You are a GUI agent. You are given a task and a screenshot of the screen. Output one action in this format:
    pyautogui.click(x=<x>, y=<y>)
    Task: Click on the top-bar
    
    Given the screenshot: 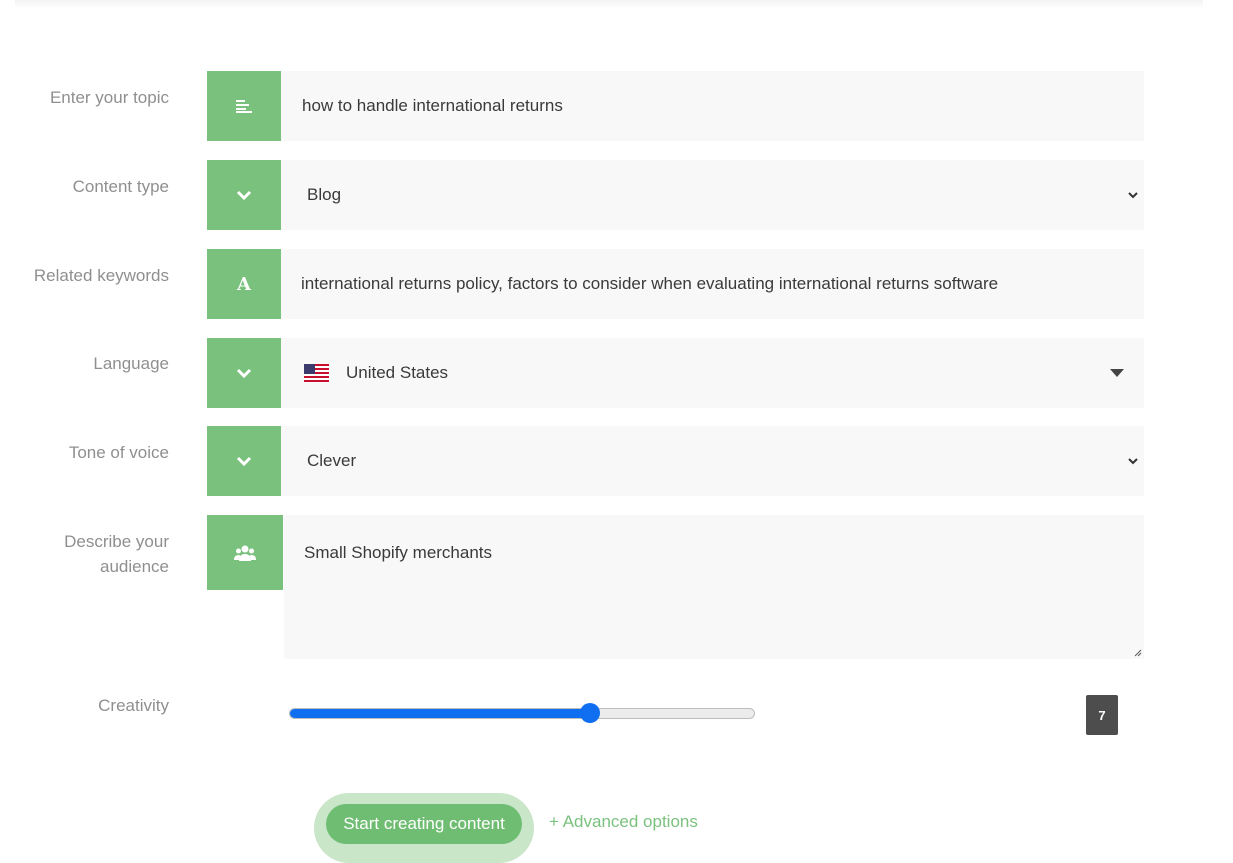 What is the action you would take?
    pyautogui.click(x=609, y=3)
    